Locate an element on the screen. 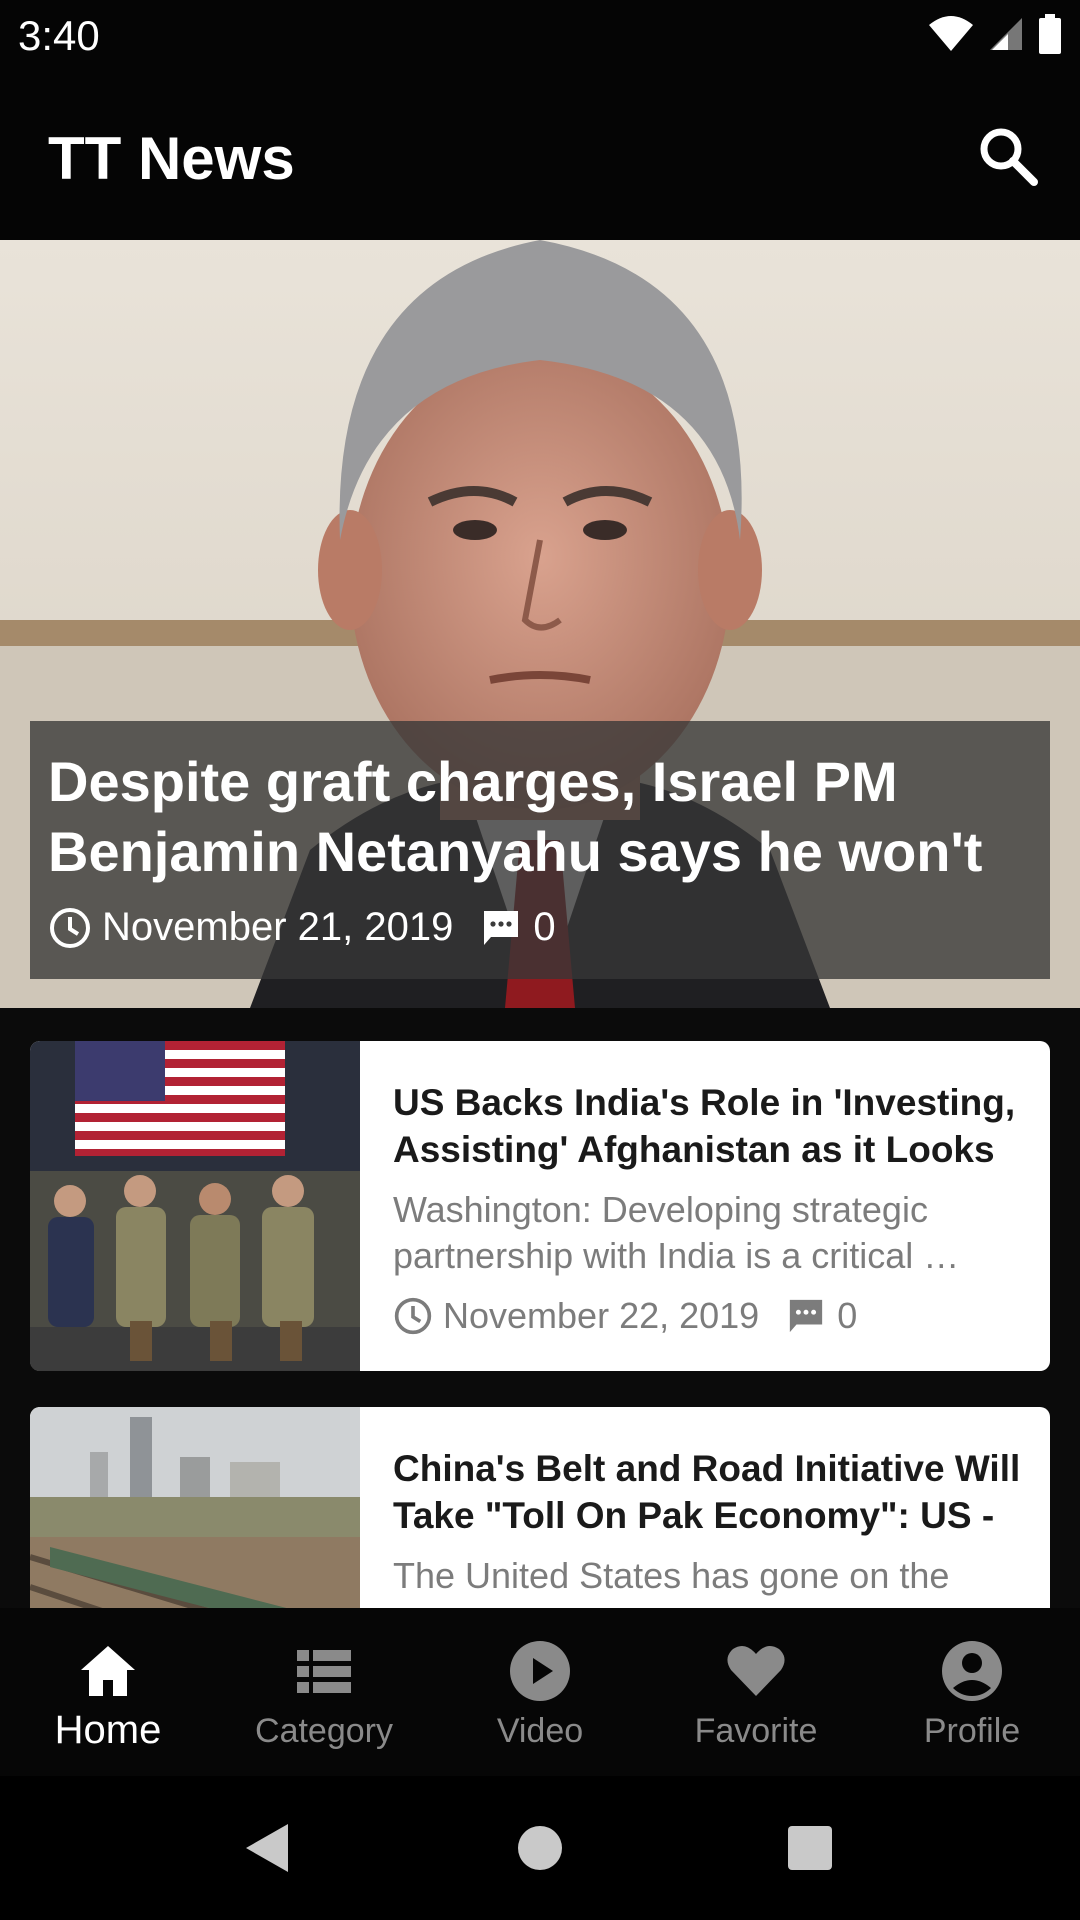 The height and width of the screenshot is (1920, 1080). list-icon is located at coordinates (324, 1671).